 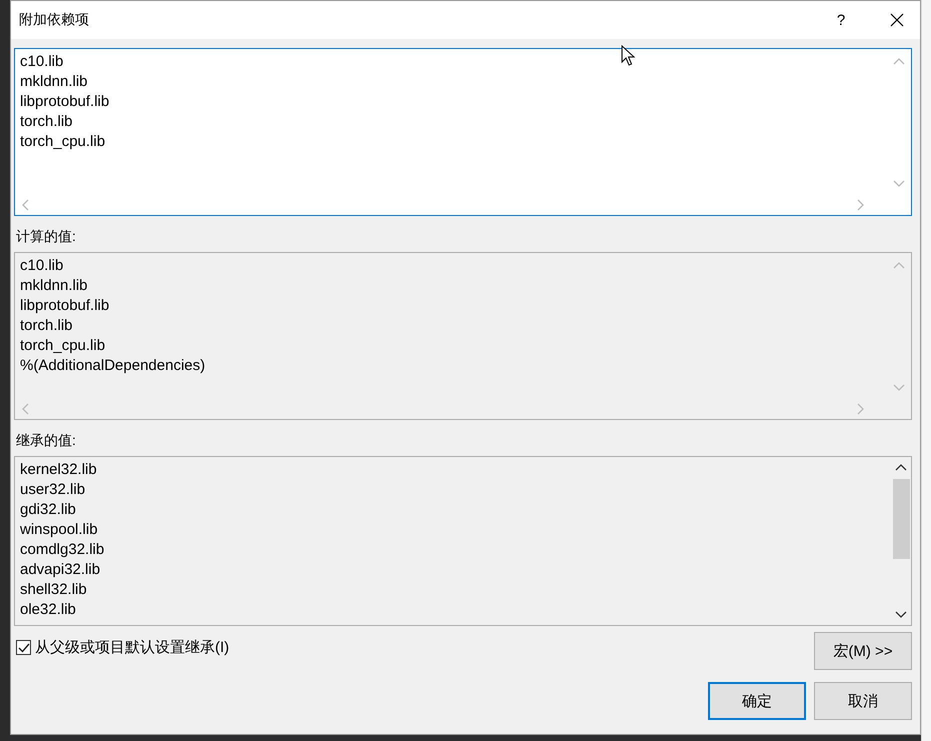 I want to click on checkbox, so click(x=23, y=647).